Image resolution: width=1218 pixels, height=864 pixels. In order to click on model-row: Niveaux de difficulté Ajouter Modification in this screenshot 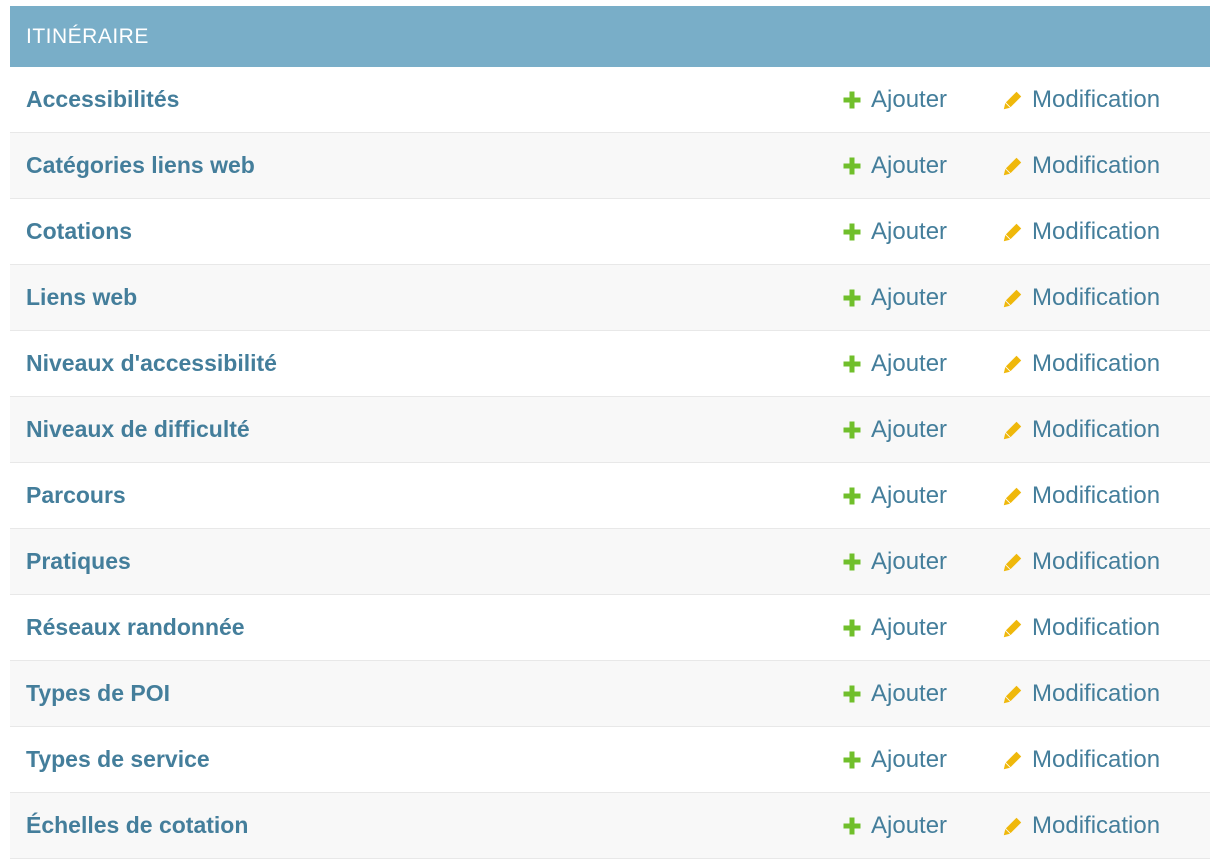, I will do `click(610, 430)`.